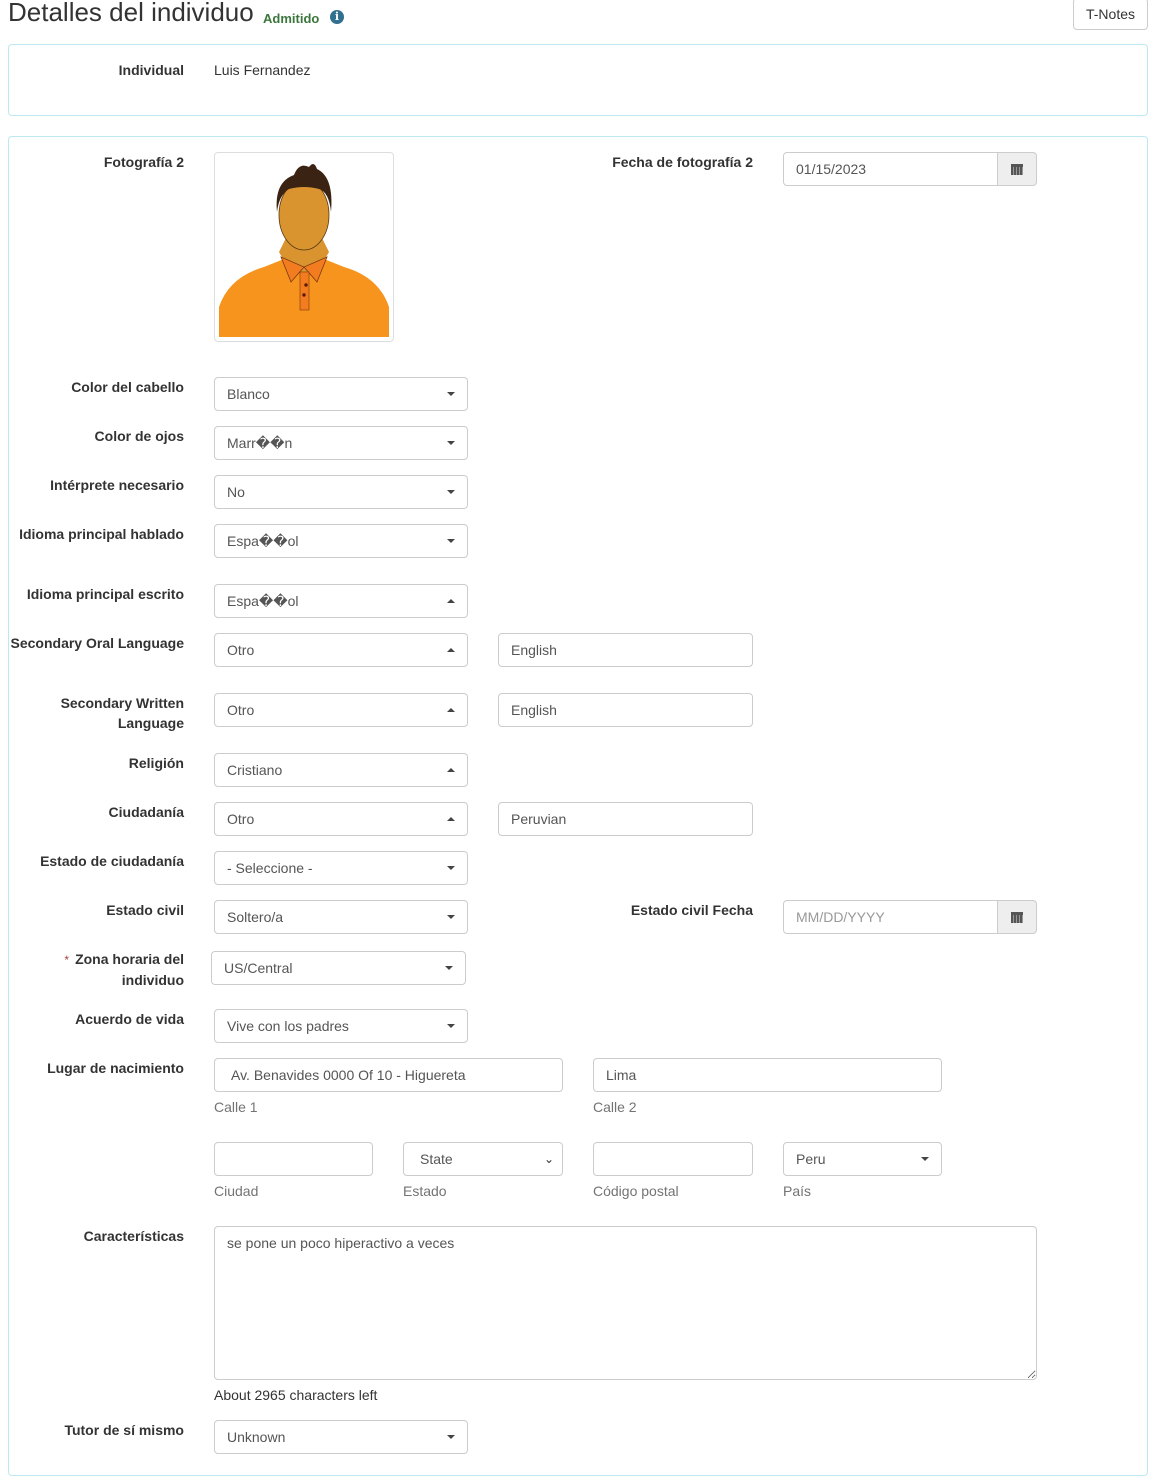  What do you see at coordinates (341, 541) in the screenshot?
I see `primary-spoken-language-select: Espa��ol` at bounding box center [341, 541].